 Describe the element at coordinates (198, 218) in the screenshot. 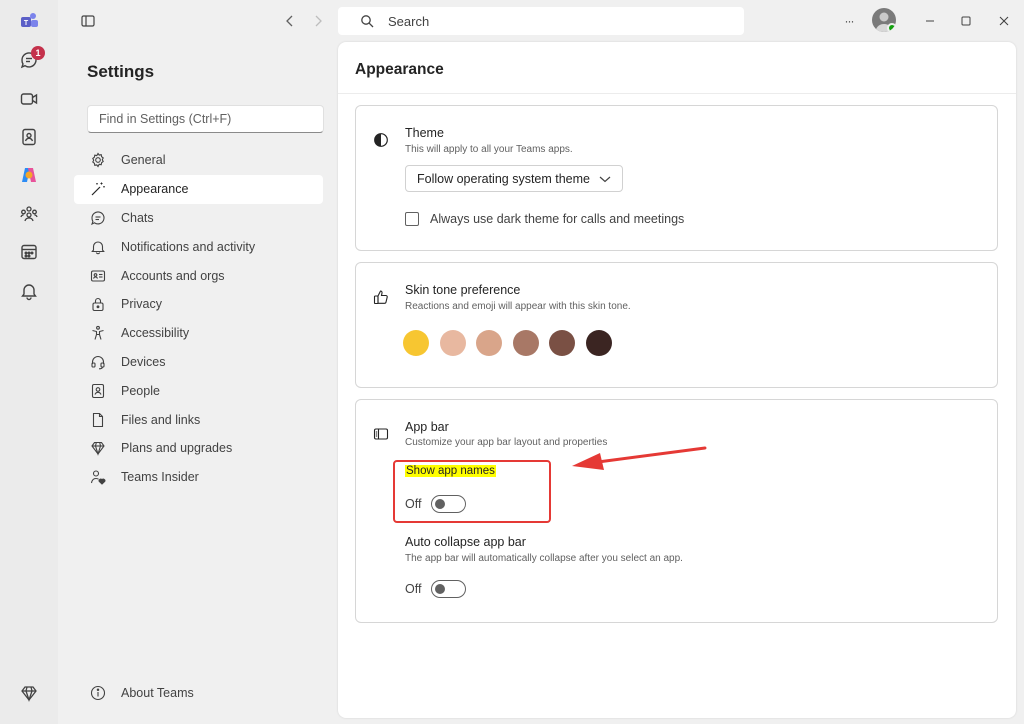

I see `nav-item-chats: Chats` at that location.